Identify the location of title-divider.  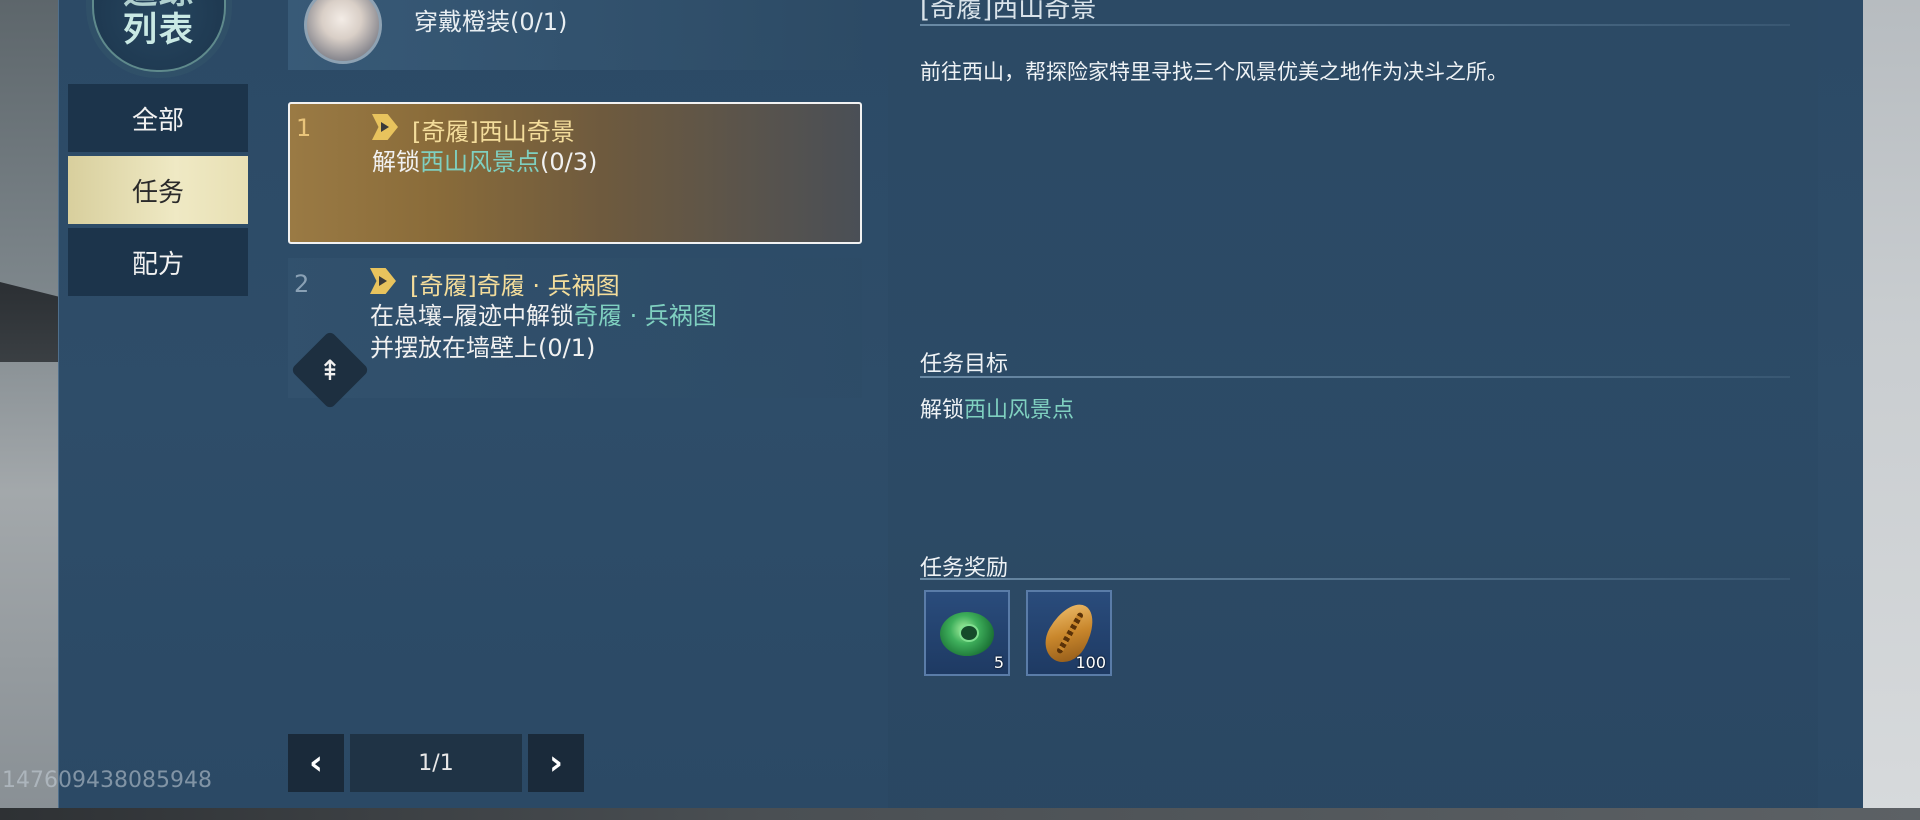
(1355, 25).